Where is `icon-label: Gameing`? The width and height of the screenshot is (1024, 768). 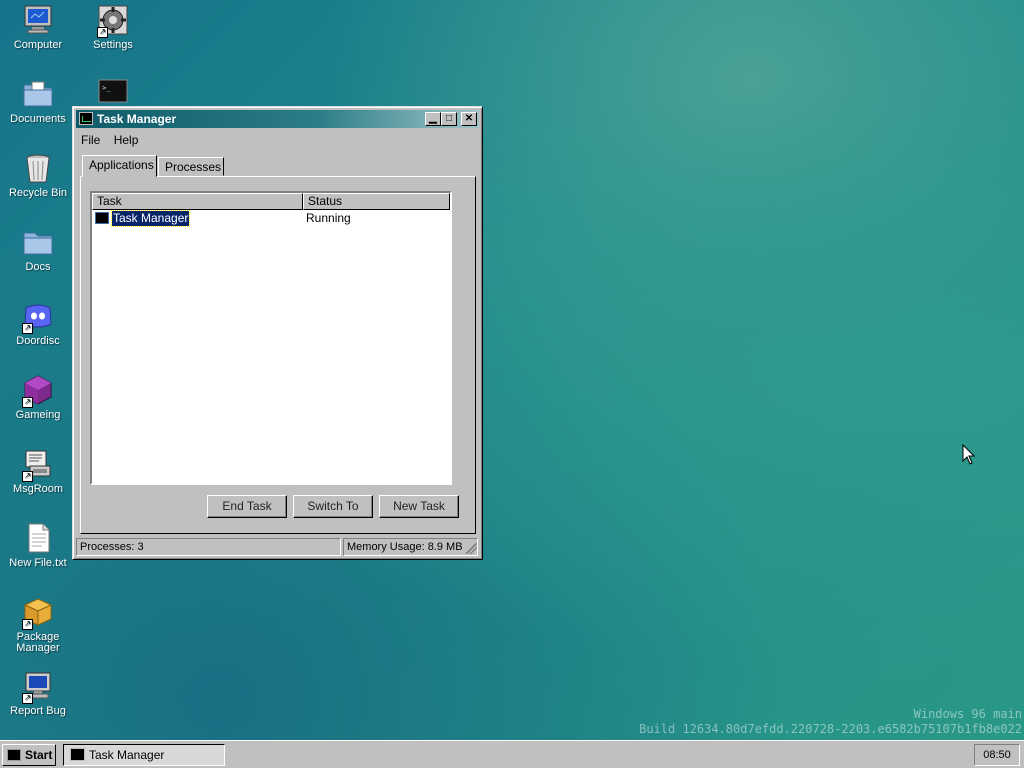
icon-label: Gameing is located at coordinates (38, 415).